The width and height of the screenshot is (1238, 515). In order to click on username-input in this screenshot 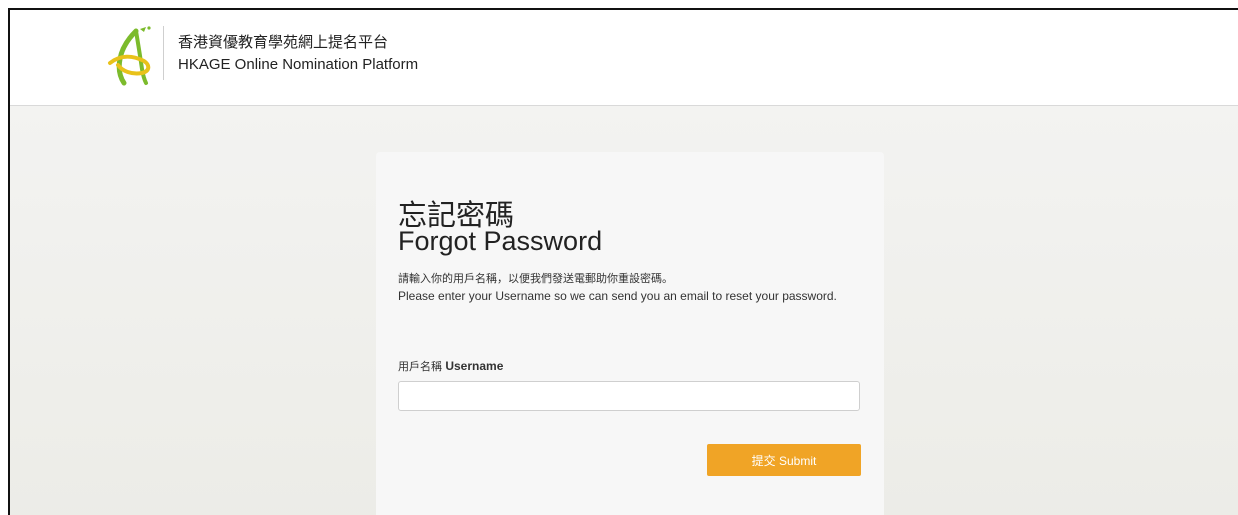, I will do `click(629, 396)`.